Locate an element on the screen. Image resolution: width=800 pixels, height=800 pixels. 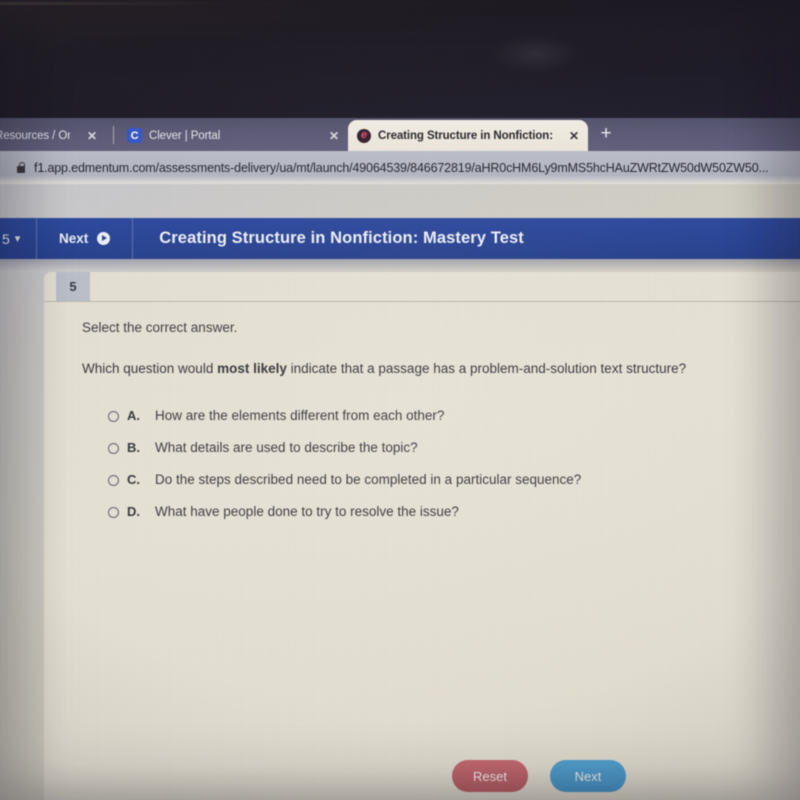
screen-bezel-top is located at coordinates (400, 59).